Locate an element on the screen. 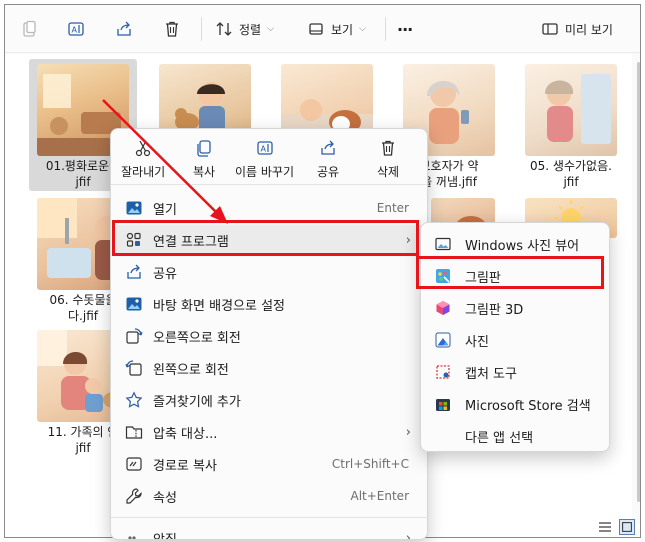  menu-item-open-with: 연결 프로그램 › is located at coordinates (270, 240).